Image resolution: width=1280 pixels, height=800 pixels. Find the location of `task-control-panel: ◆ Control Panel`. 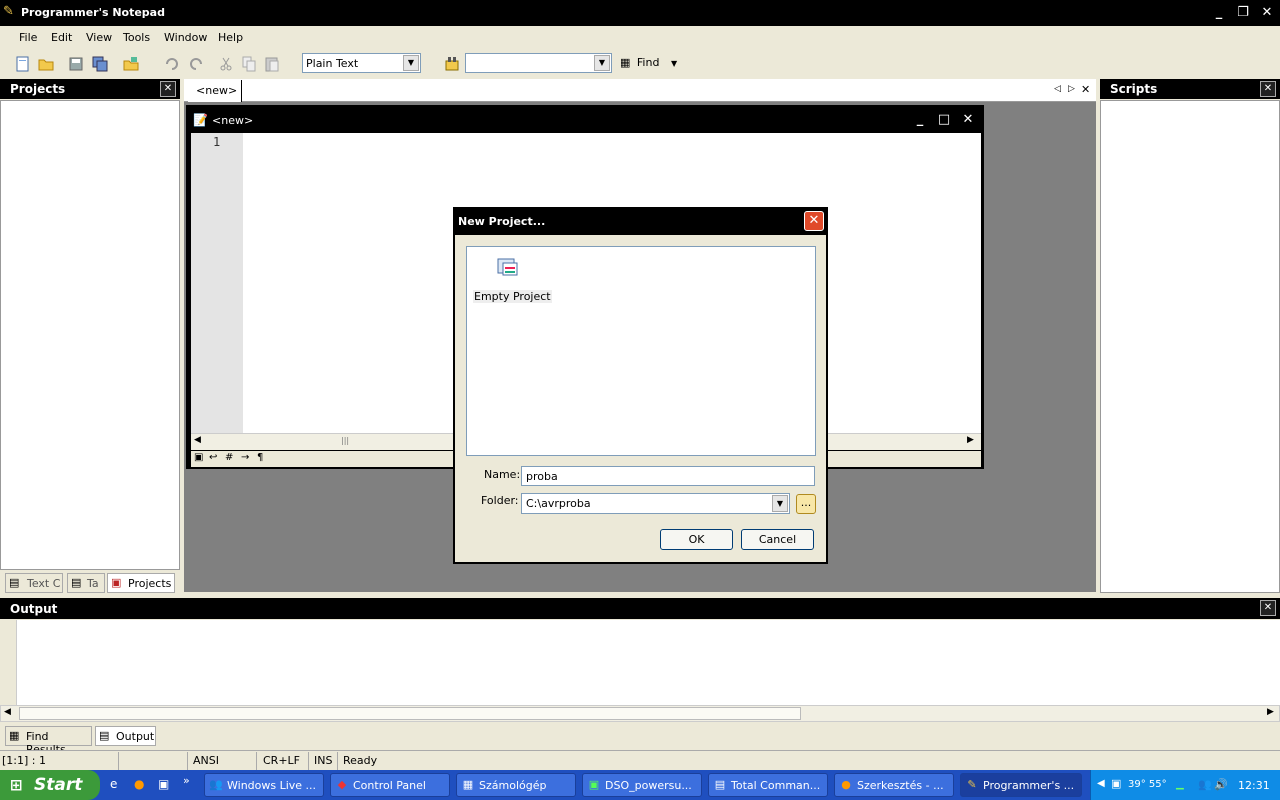

task-control-panel: ◆ Control Panel is located at coordinates (390, 785).